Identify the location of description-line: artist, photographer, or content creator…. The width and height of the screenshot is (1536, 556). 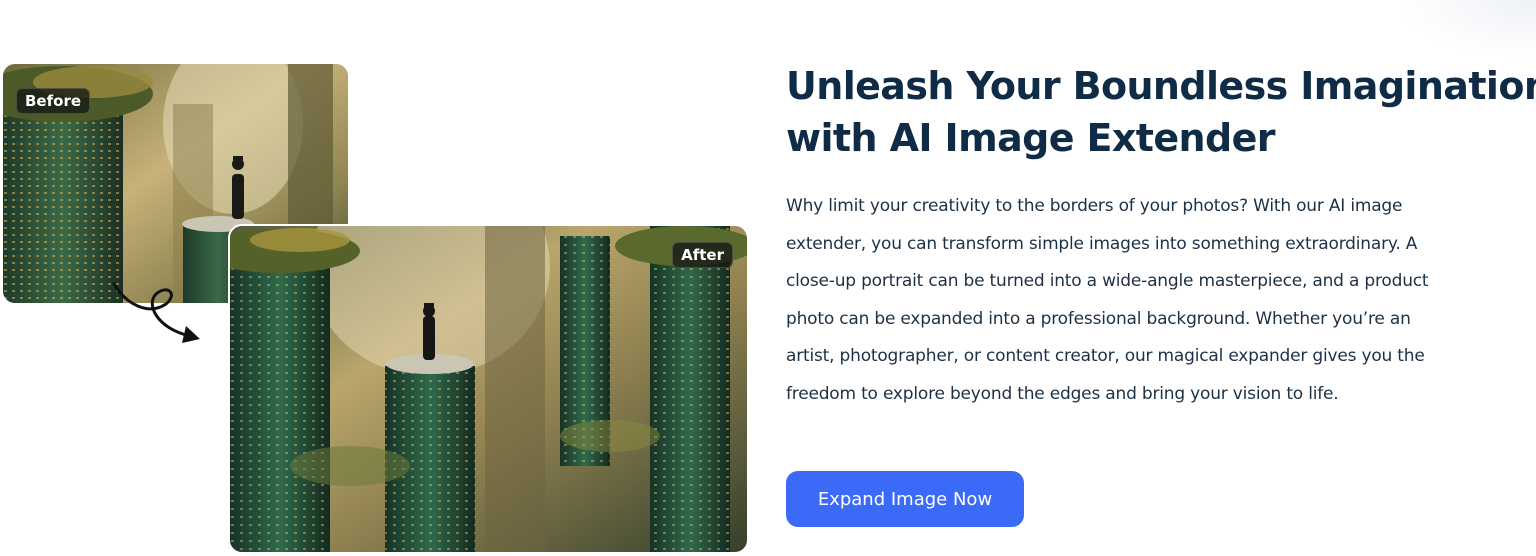
(1105, 356).